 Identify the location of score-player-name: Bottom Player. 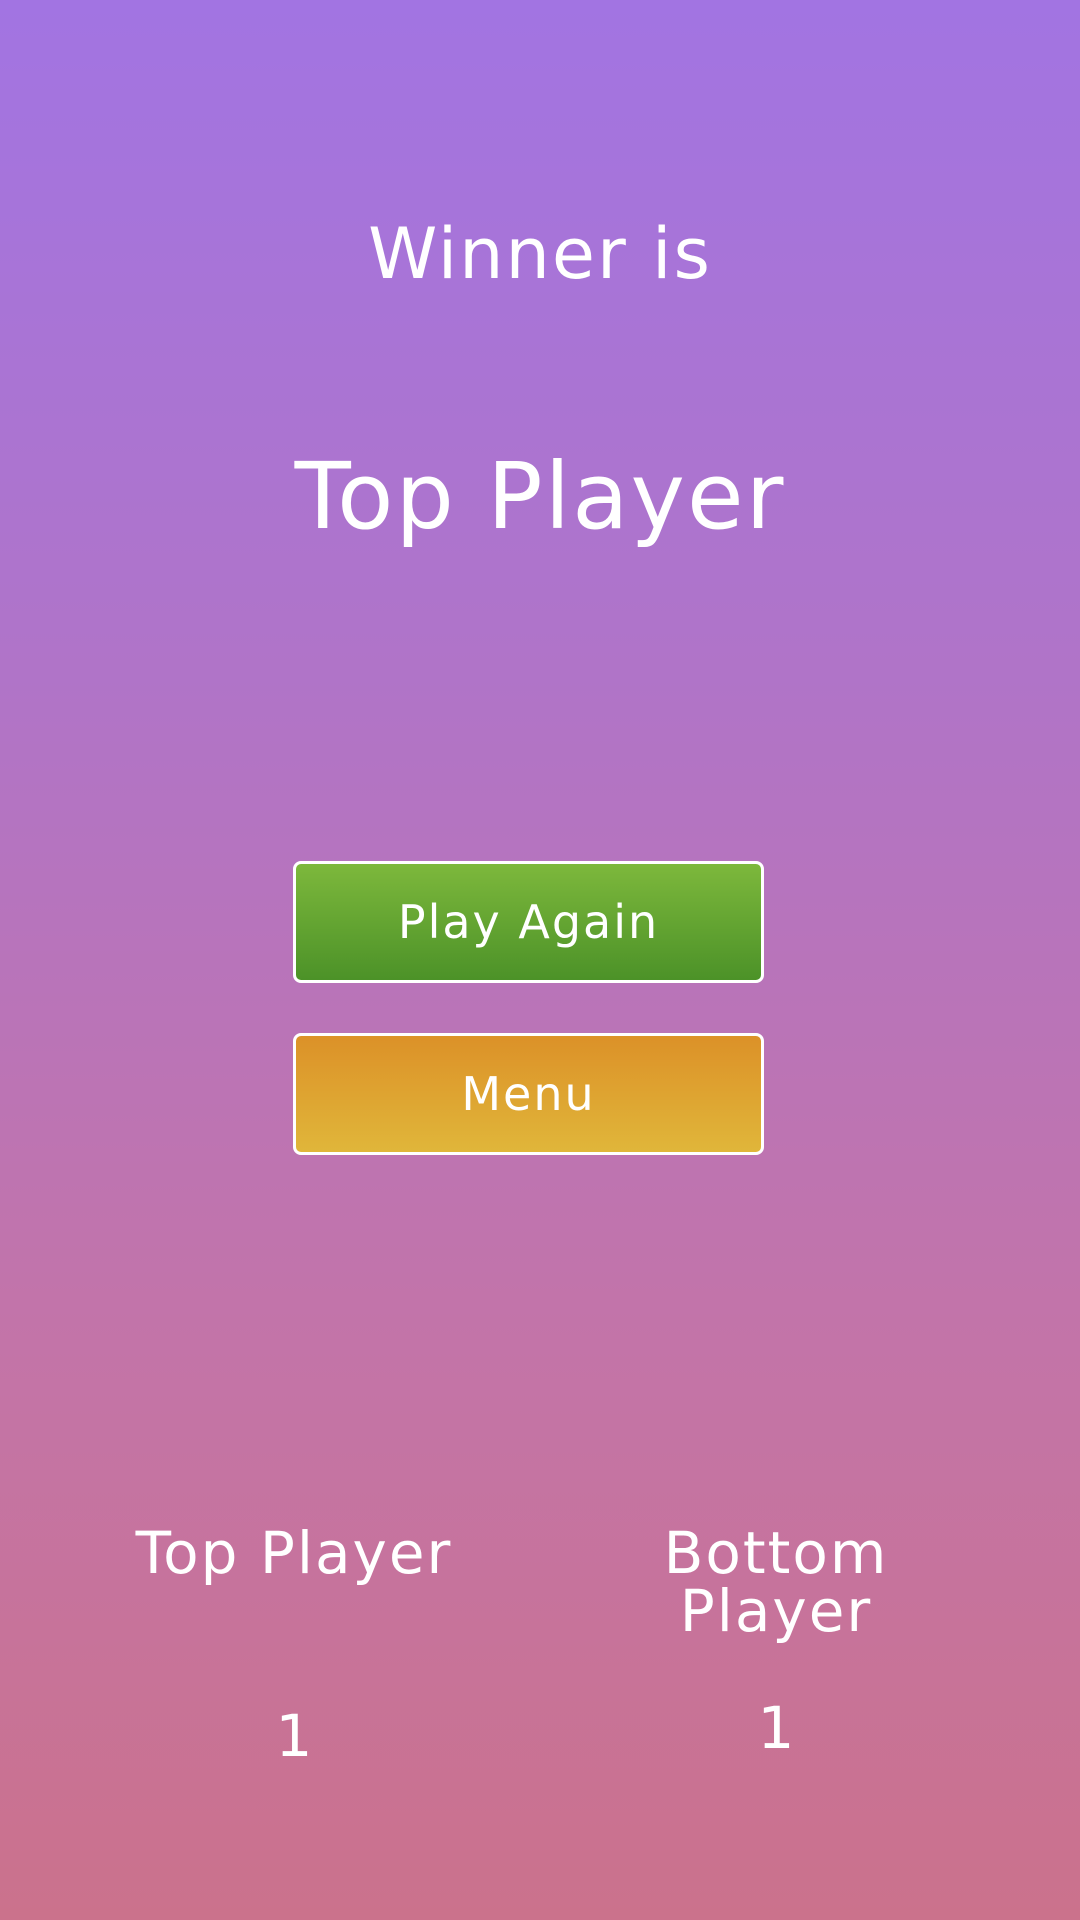
(776, 1582).